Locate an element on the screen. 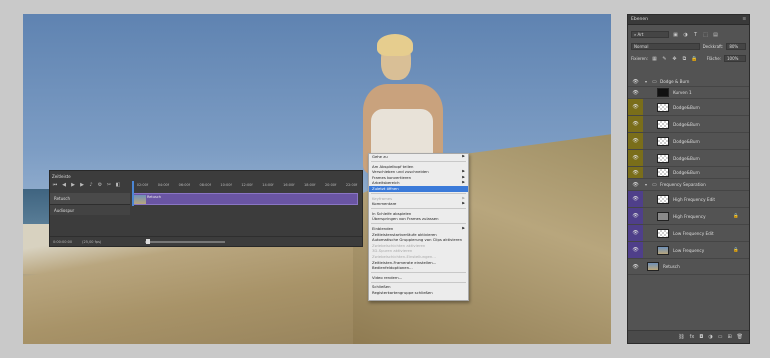 The width and height of the screenshot is (770, 358). layer-row: 👁 Low Frequency 🔒 is located at coordinates (688, 250).